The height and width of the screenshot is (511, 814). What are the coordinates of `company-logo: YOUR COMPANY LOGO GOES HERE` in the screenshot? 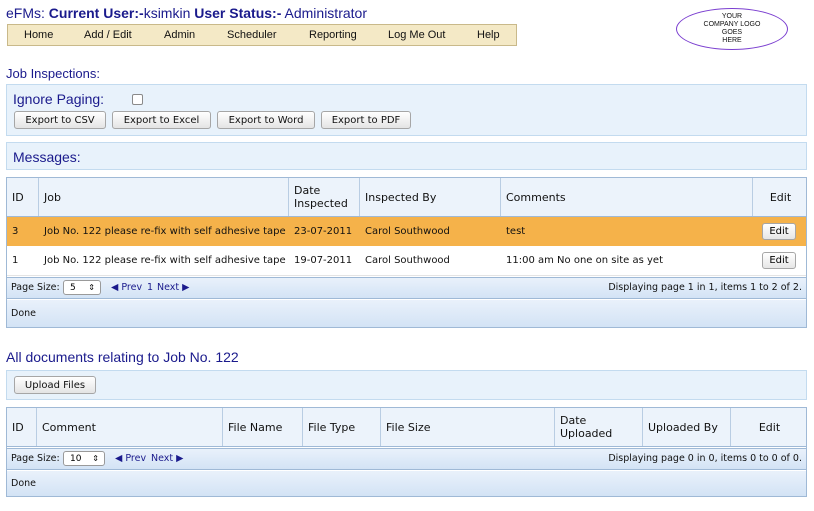 It's located at (732, 29).